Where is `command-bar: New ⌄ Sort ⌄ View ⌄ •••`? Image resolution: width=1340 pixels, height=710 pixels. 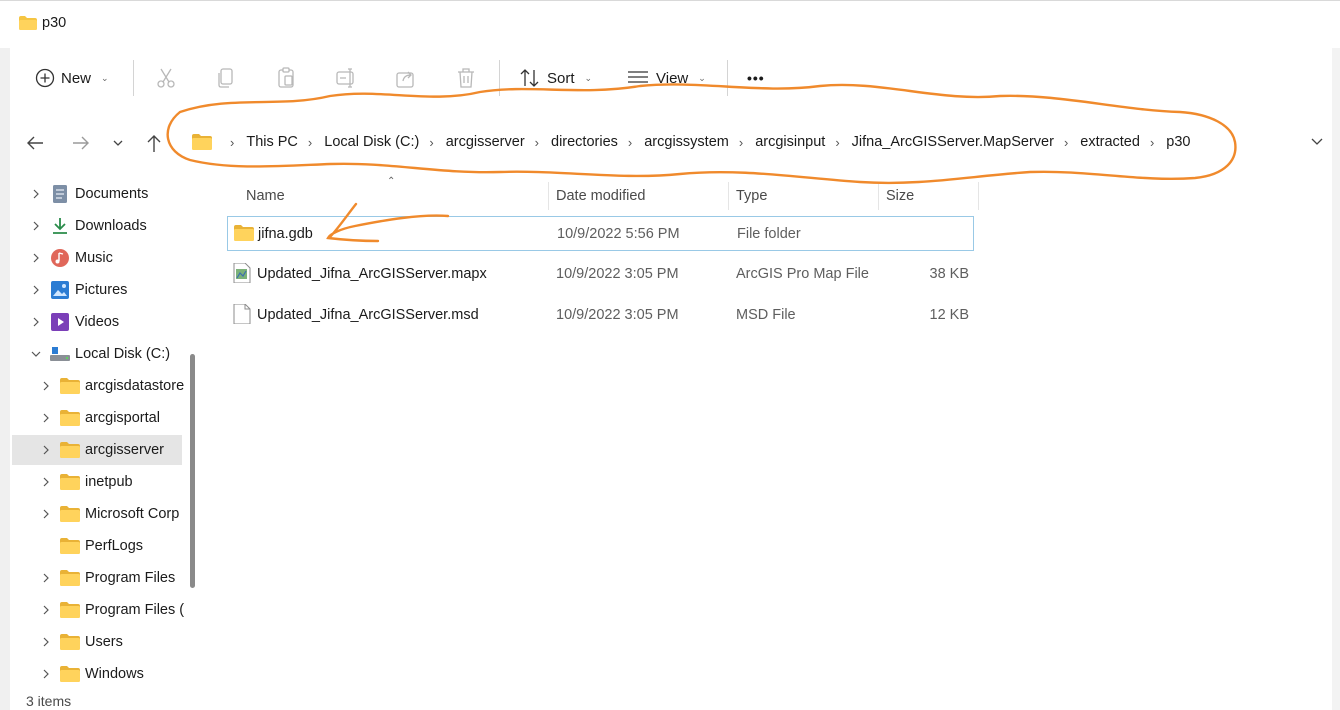
command-bar: New ⌄ Sort ⌄ View ⌄ ••• is located at coordinates (671, 77).